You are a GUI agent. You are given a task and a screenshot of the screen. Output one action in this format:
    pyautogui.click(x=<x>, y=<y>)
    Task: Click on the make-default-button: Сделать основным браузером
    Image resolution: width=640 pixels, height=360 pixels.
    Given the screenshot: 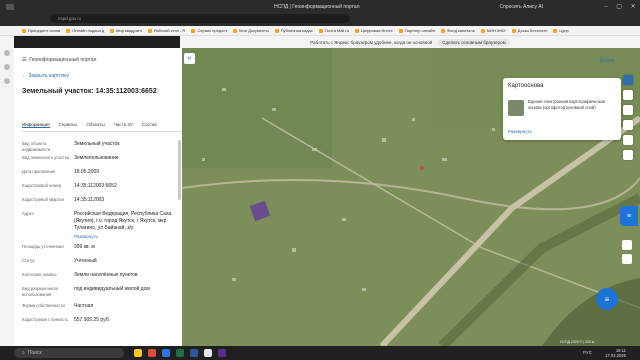 What is the action you would take?
    pyautogui.click(x=474, y=42)
    